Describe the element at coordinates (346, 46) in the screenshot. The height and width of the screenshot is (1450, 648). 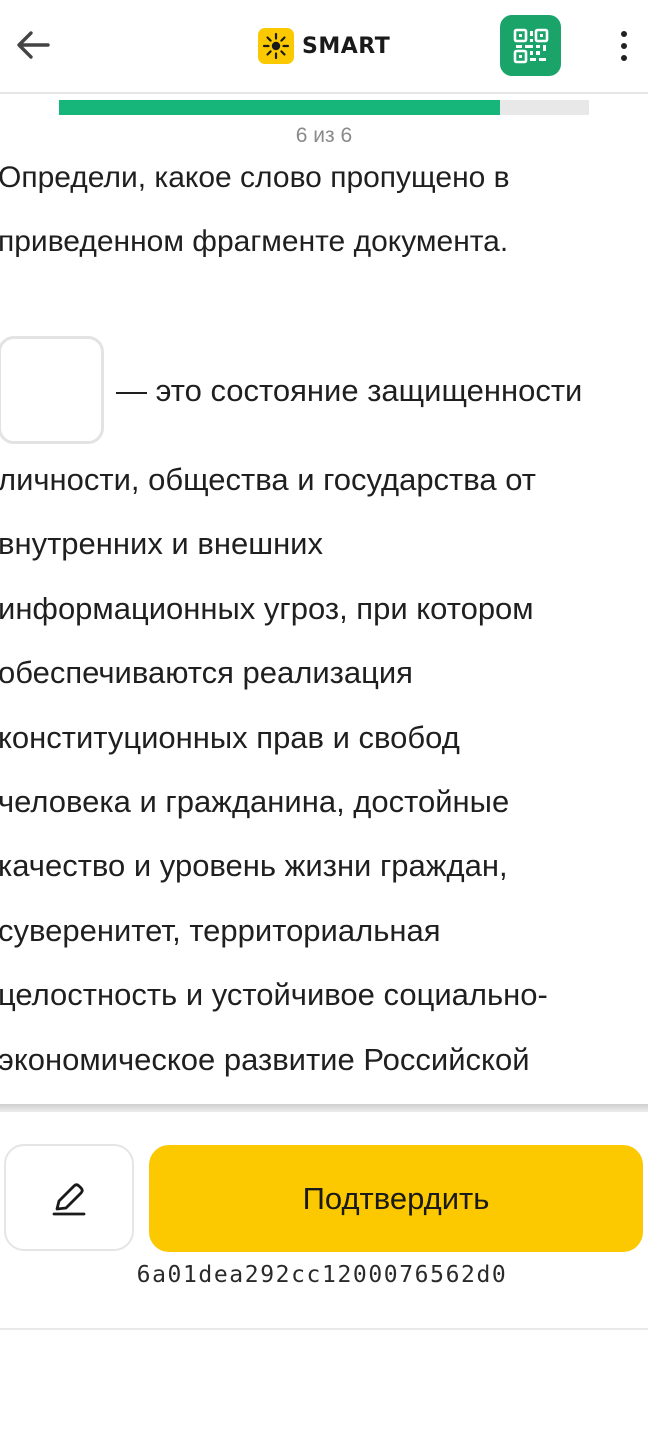
I see `brand-name: SMART` at that location.